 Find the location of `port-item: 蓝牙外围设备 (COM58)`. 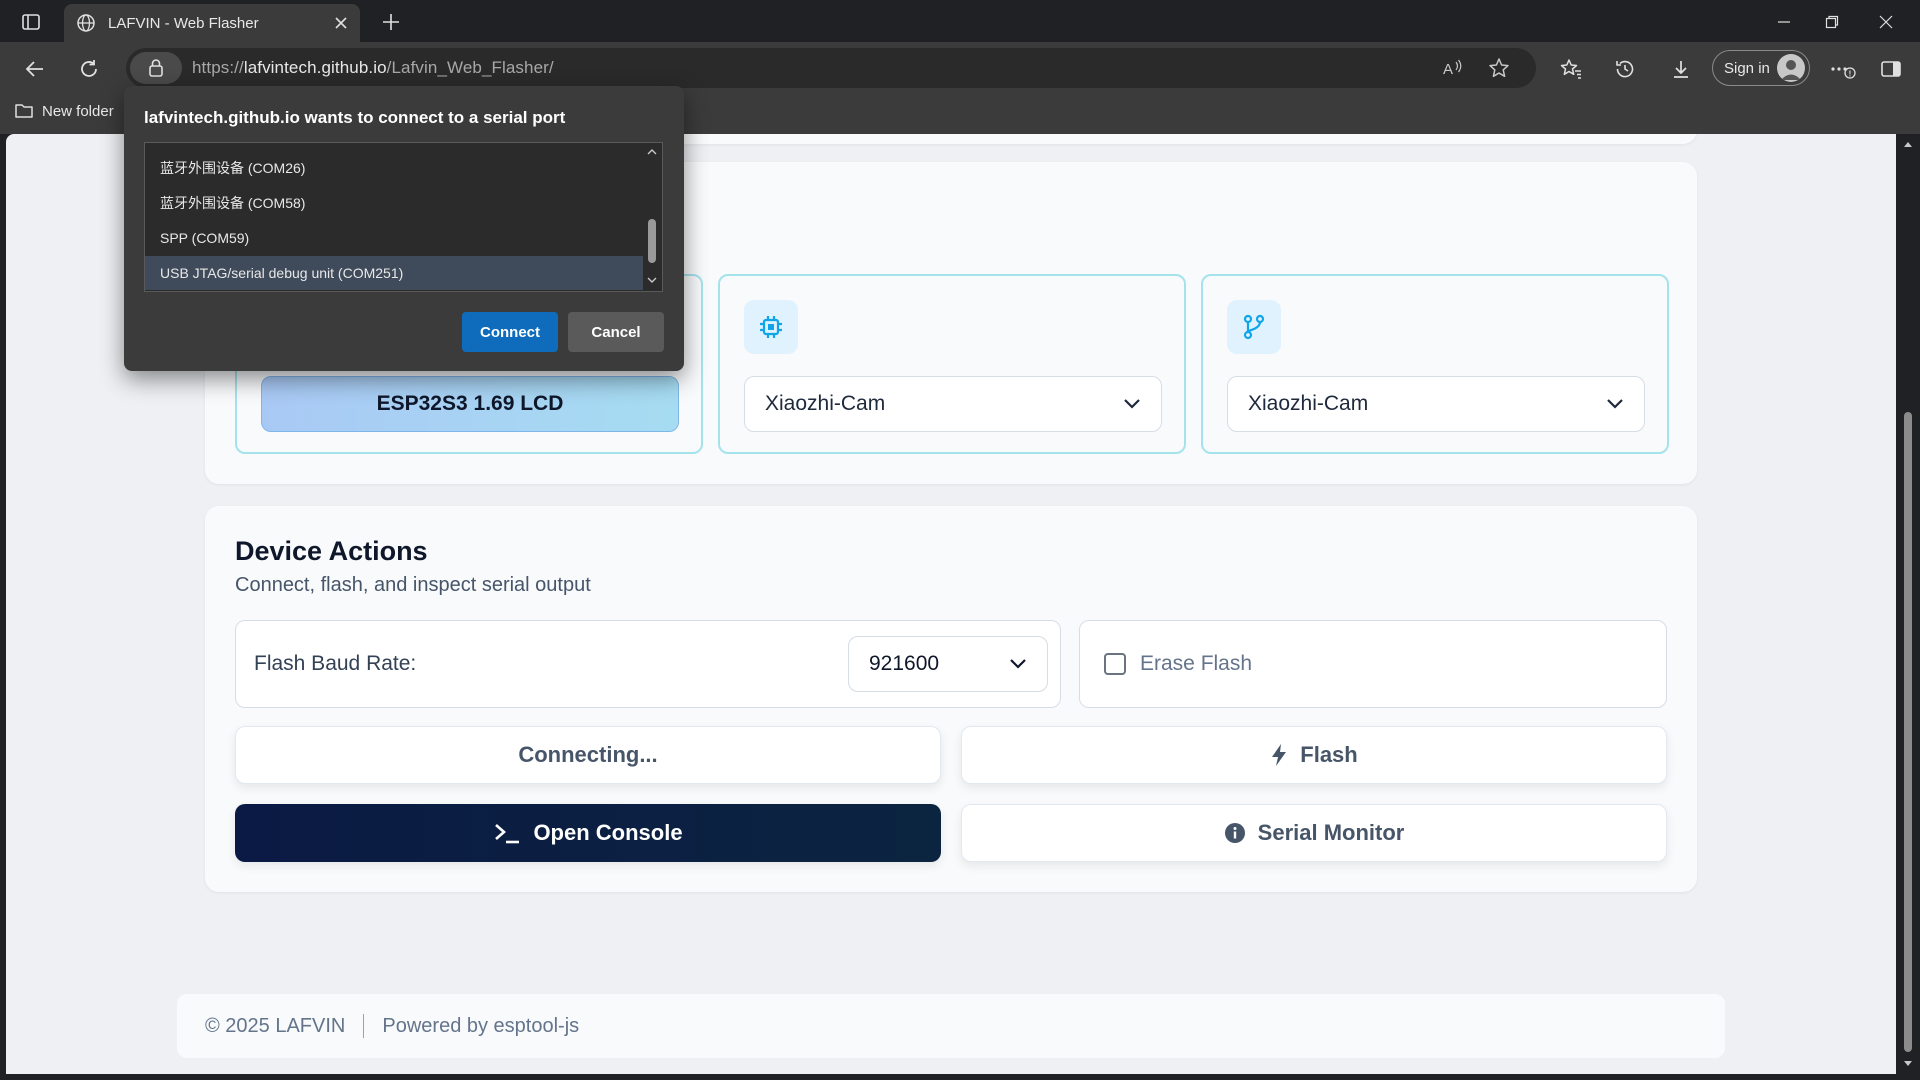

port-item: 蓝牙外围设备 (COM58) is located at coordinates (394, 203).